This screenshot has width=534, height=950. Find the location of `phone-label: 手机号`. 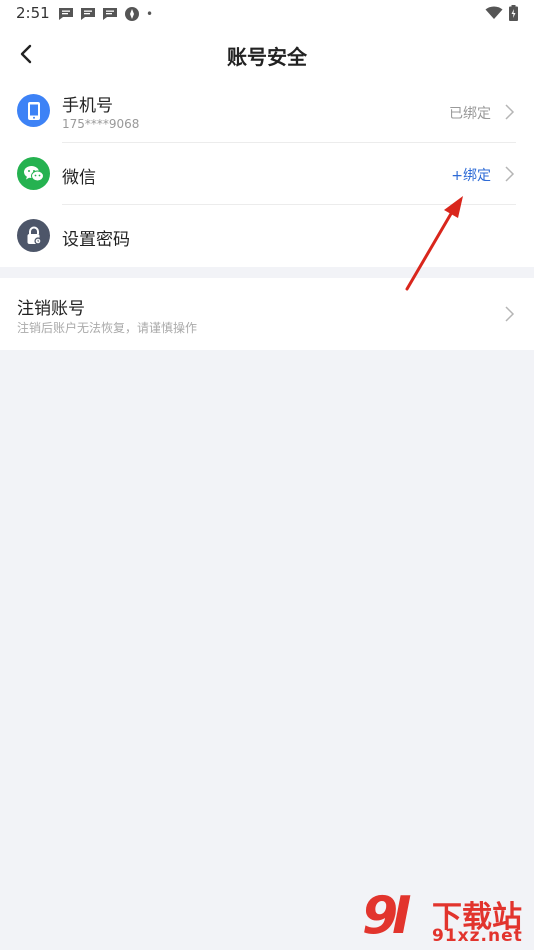

phone-label: 手机号 is located at coordinates (87, 106).